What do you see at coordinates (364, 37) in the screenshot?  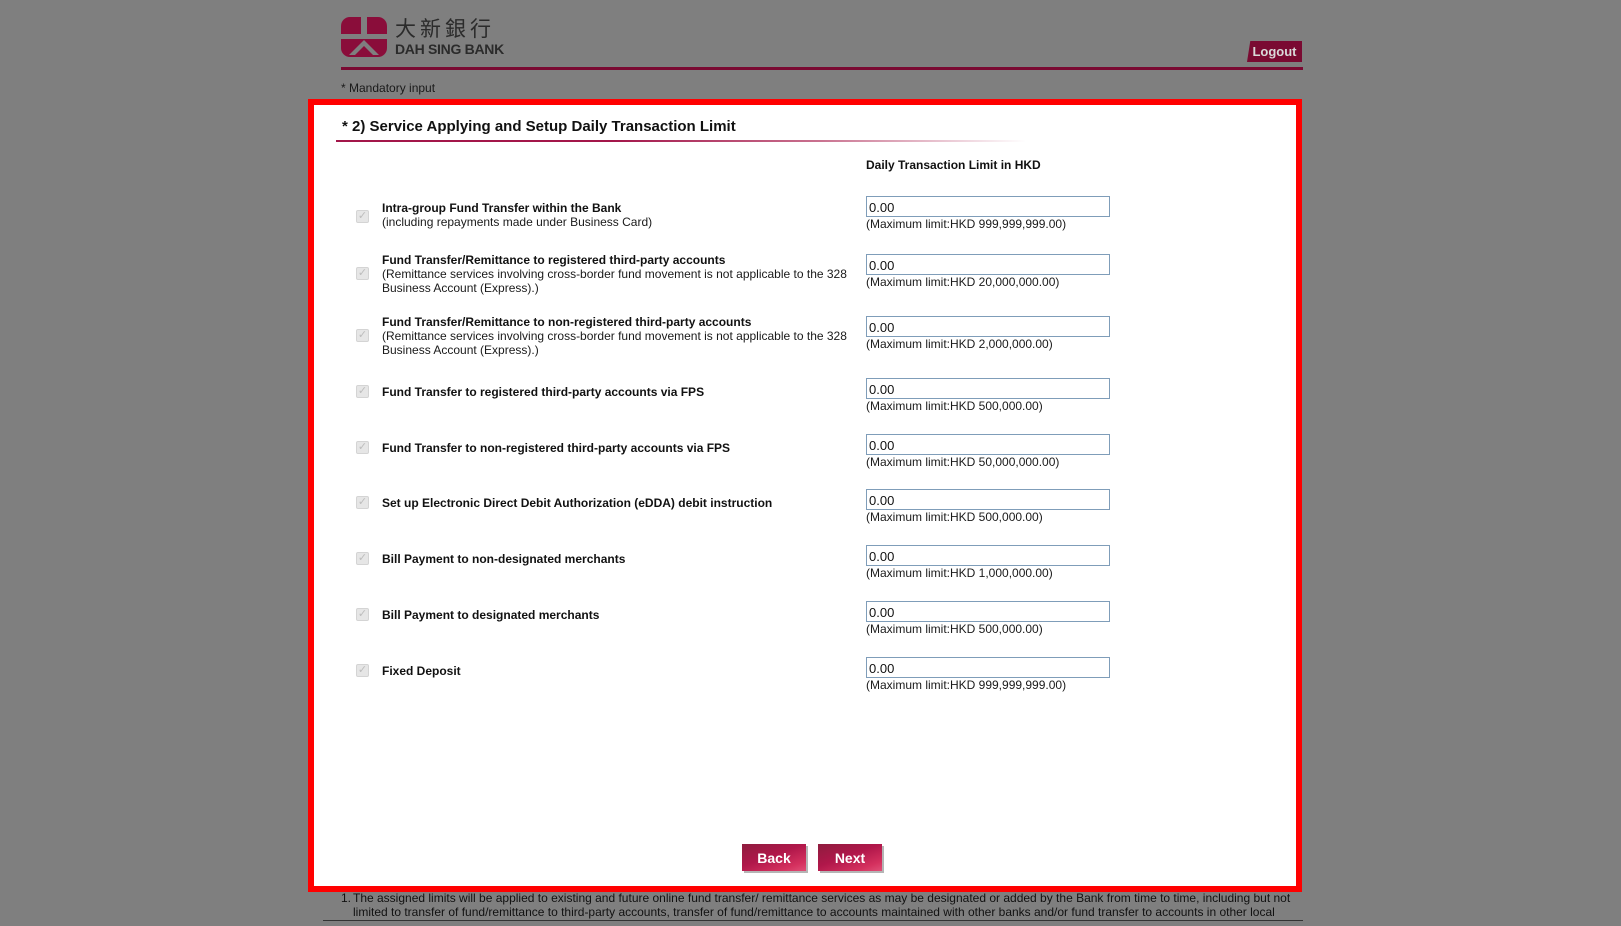 I see `bank-logo-icon` at bounding box center [364, 37].